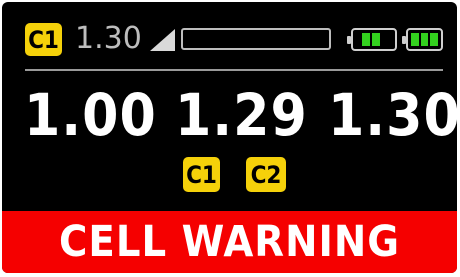 The height and width of the screenshot is (277, 460). What do you see at coordinates (392, 115) in the screenshot?
I see `cell-value-3: 1.30` at bounding box center [392, 115].